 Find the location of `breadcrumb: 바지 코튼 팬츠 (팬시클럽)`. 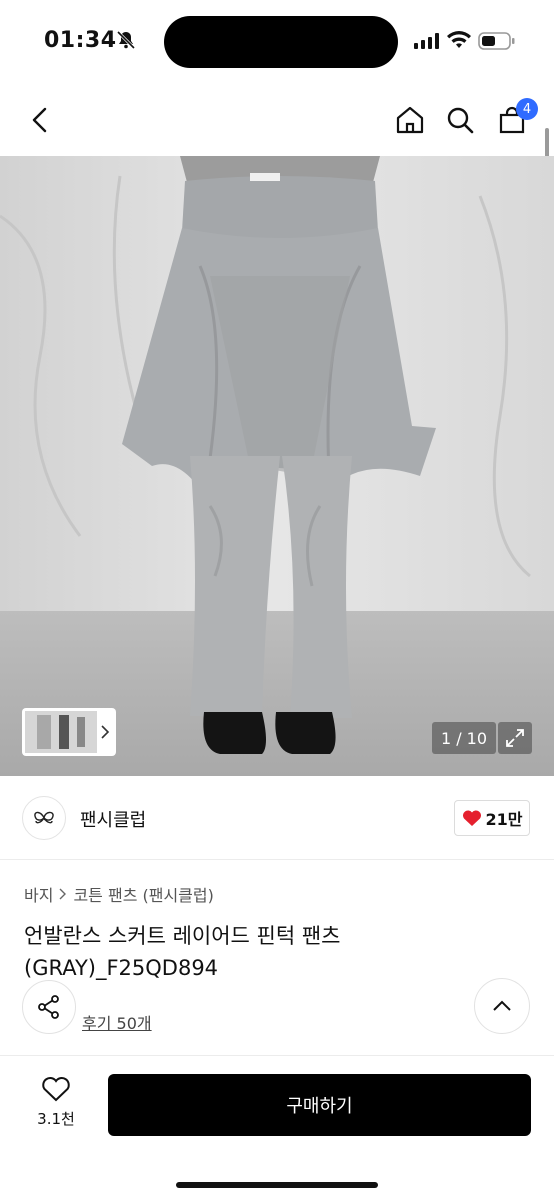

breadcrumb: 바지 코튼 팬츠 (팬시클럽) is located at coordinates (119, 894).